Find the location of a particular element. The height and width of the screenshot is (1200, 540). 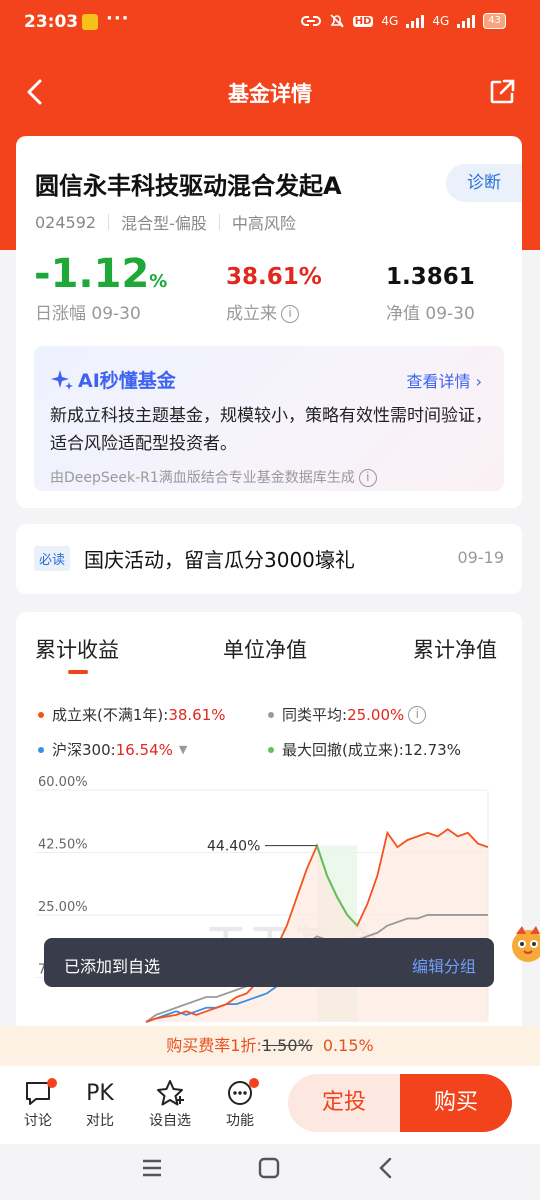

info-icon: i is located at coordinates (290, 314).